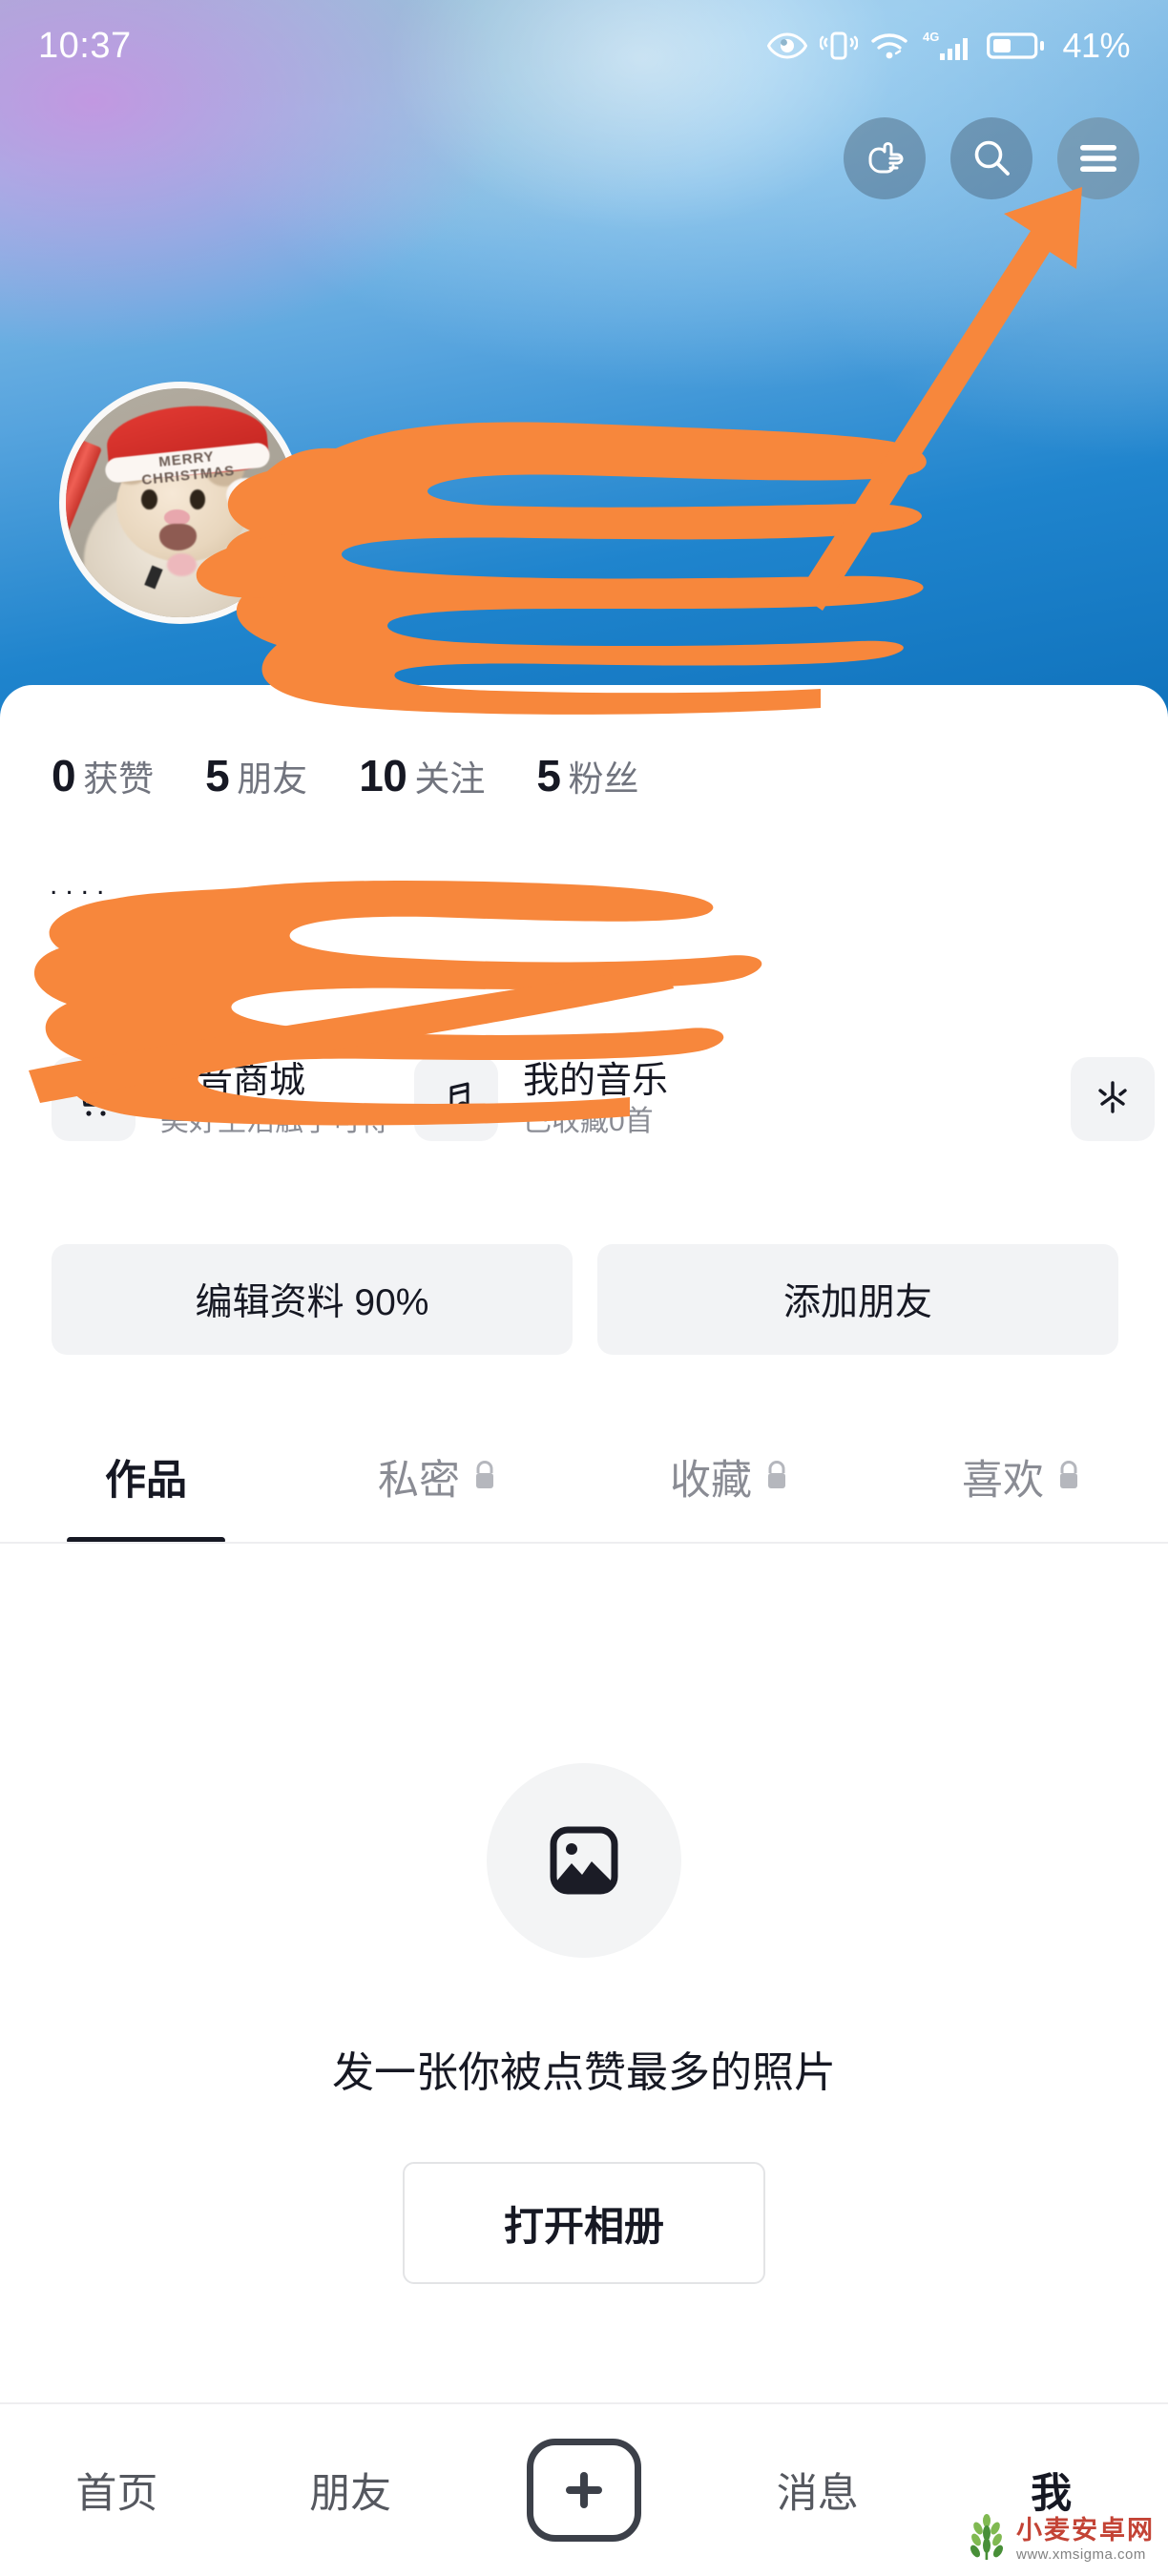 Image resolution: width=1168 pixels, height=2576 pixels. Describe the element at coordinates (588, 1121) in the screenshot. I see `card-subtitle: 已收藏0首` at that location.